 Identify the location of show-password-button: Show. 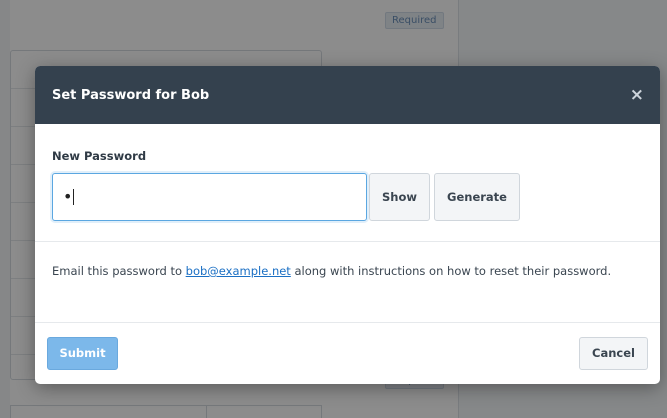
(399, 197).